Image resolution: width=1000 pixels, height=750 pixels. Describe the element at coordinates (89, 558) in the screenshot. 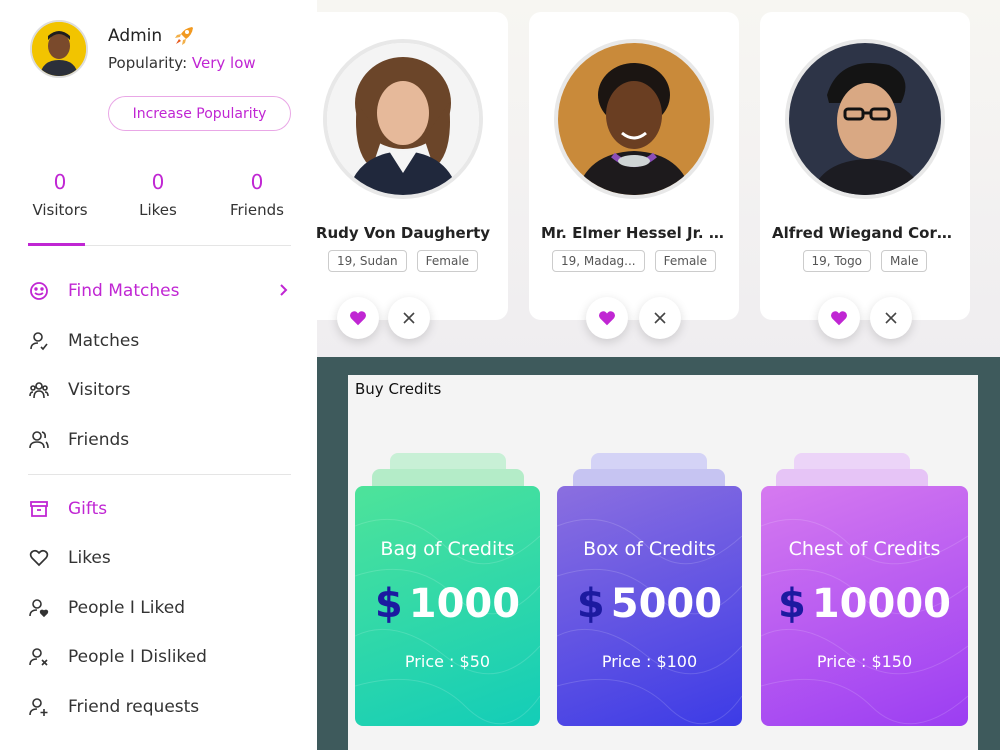

I see `menu-label-likes: Likes` at that location.